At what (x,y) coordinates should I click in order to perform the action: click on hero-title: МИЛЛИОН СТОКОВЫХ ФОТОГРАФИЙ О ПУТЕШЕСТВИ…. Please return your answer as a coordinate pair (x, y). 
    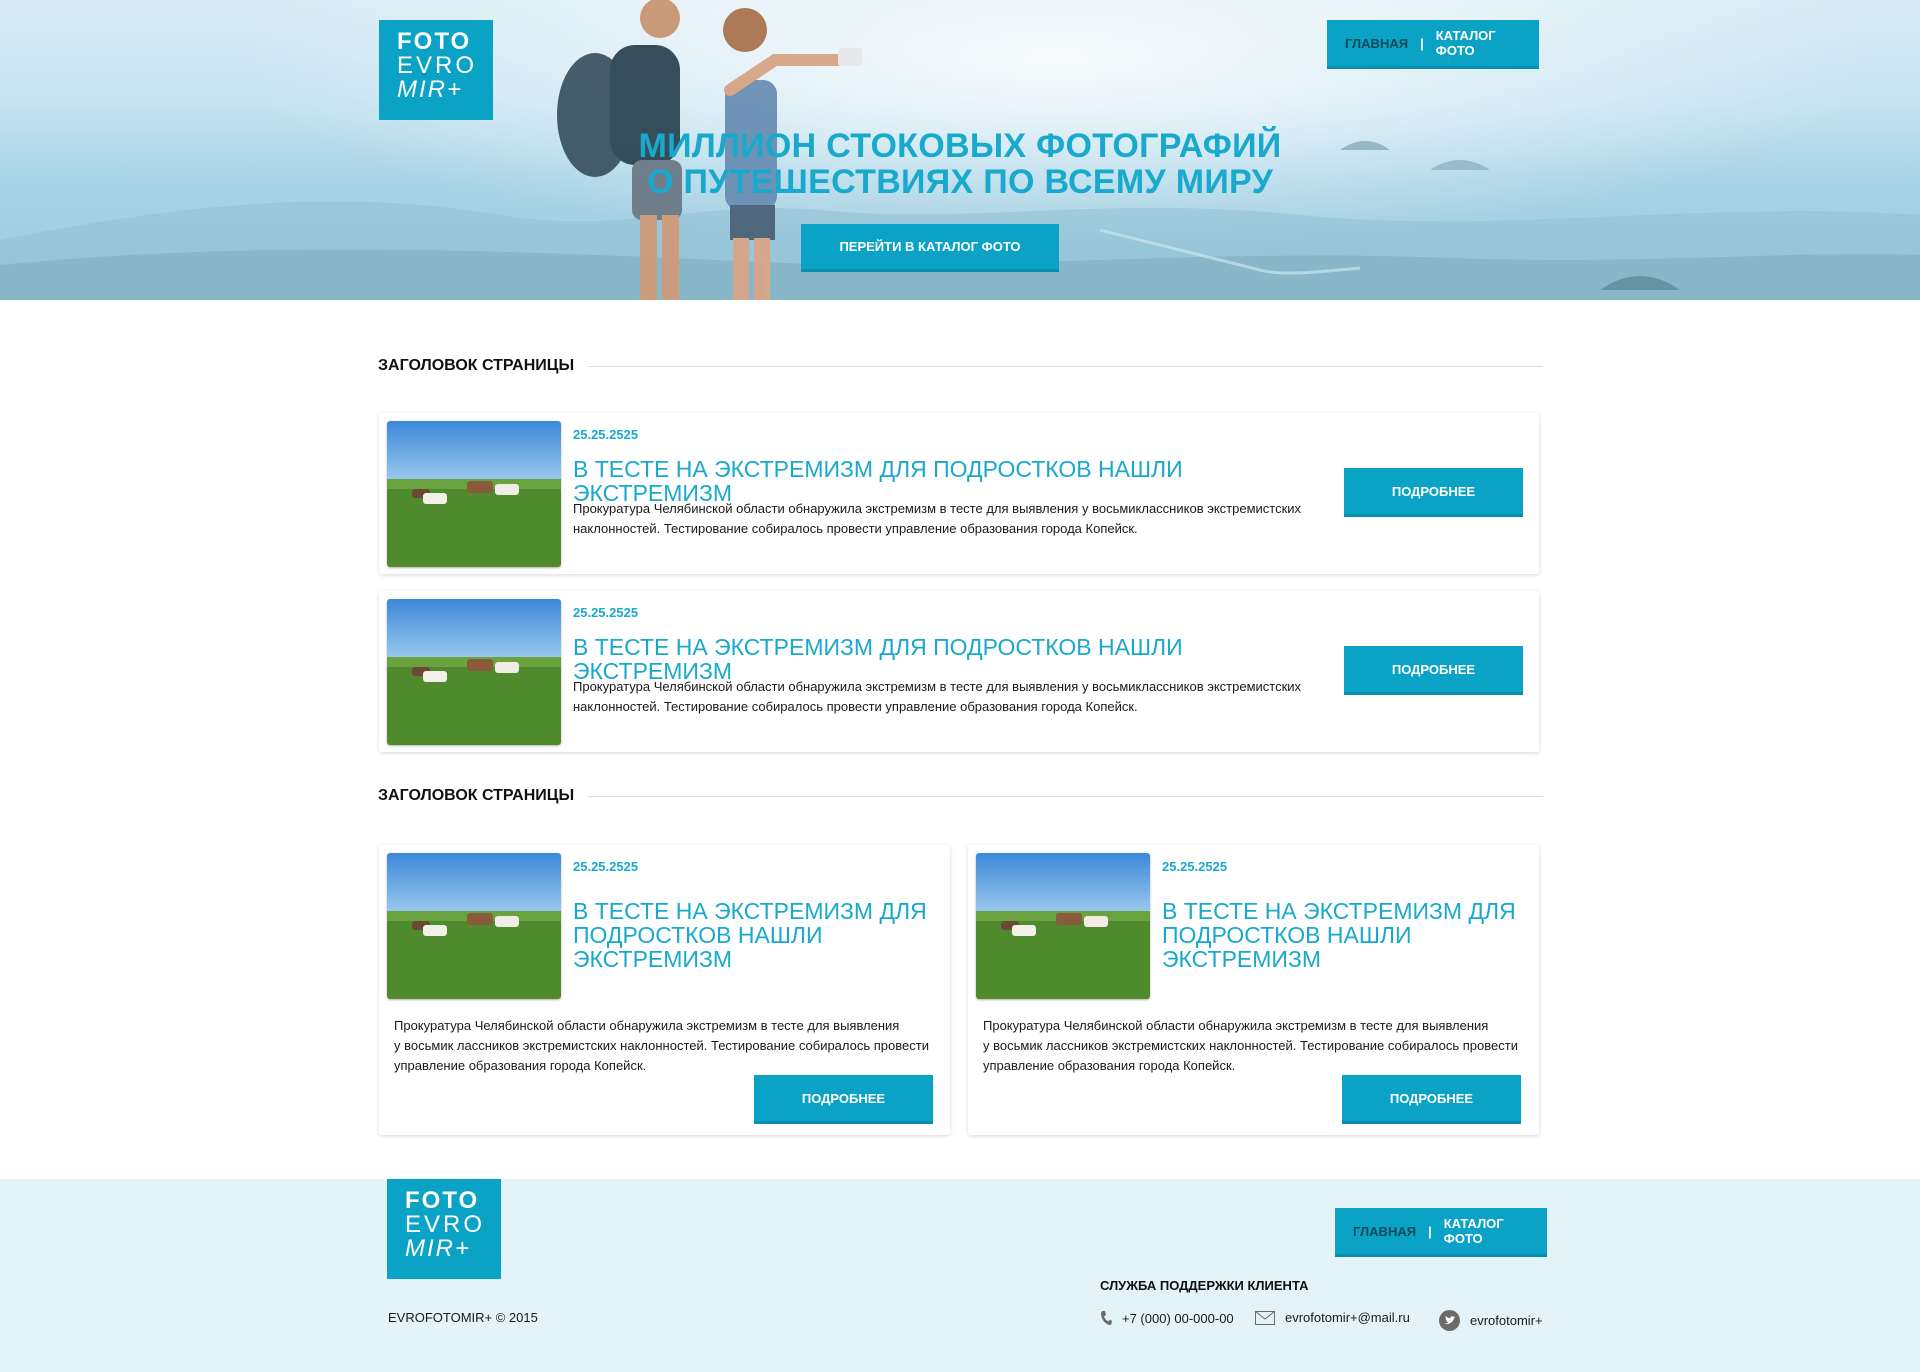
    Looking at the image, I should click on (960, 164).